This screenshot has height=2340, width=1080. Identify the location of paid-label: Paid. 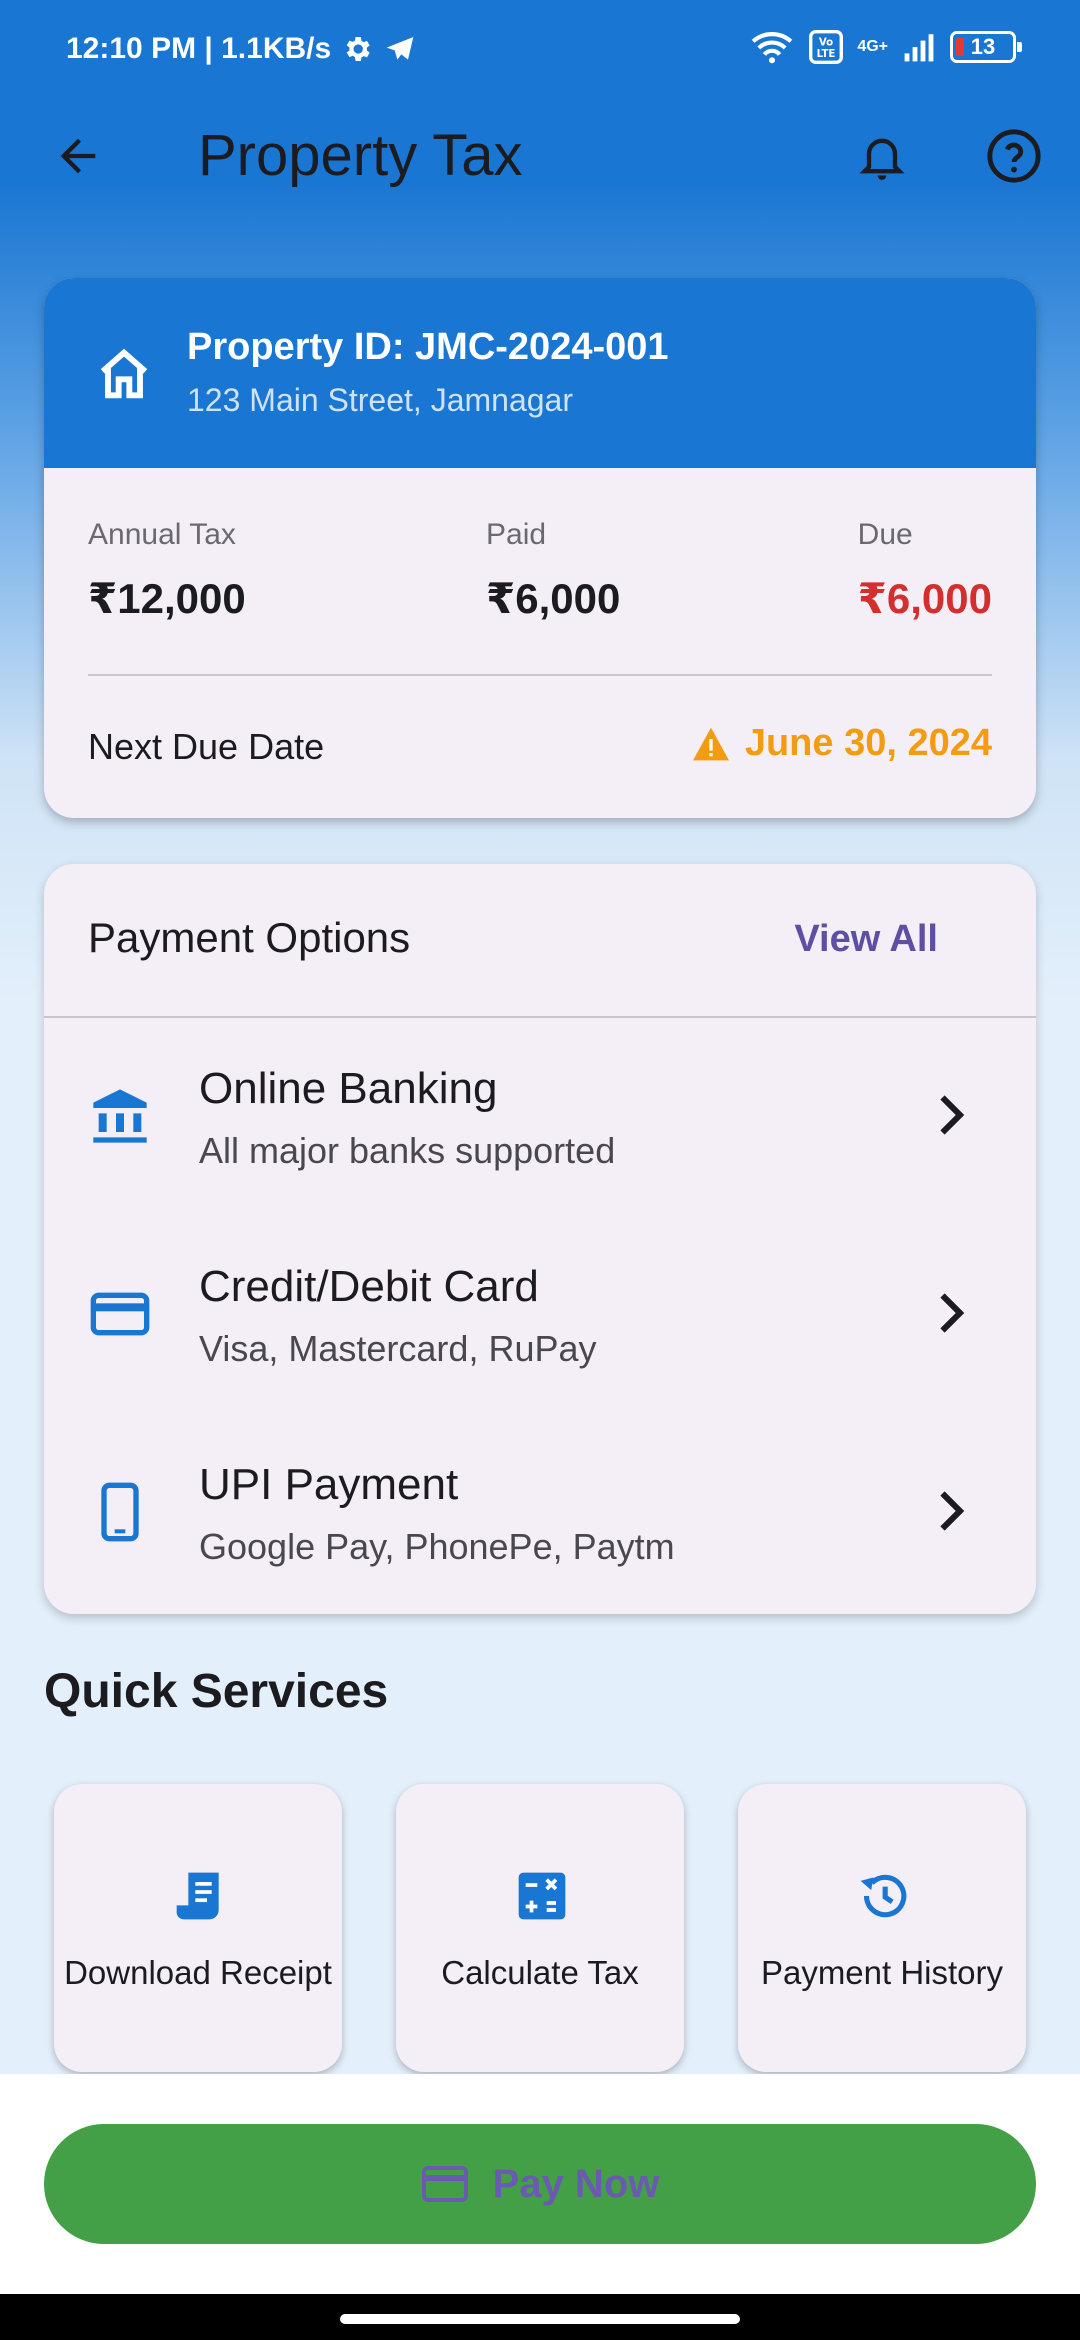
(516, 534).